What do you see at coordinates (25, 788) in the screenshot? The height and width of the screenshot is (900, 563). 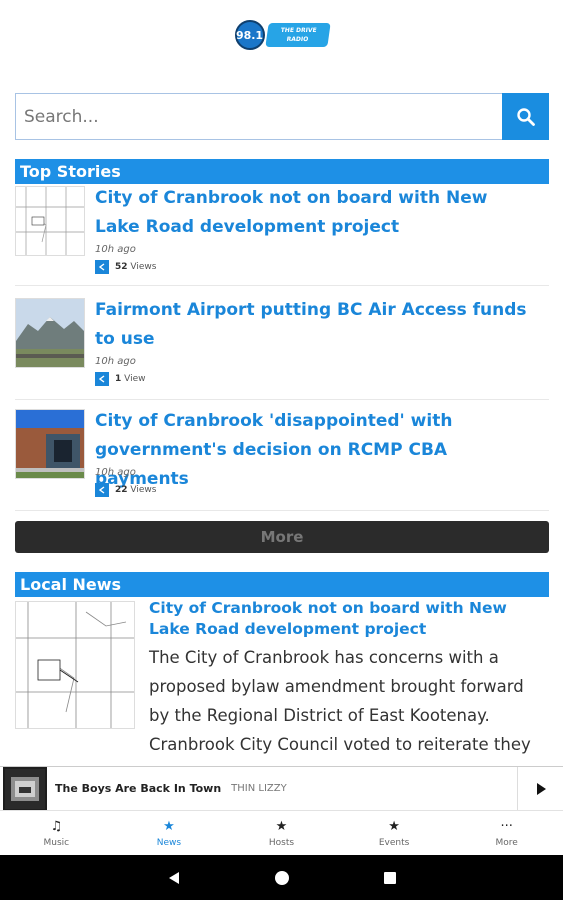 I see `album-art` at bounding box center [25, 788].